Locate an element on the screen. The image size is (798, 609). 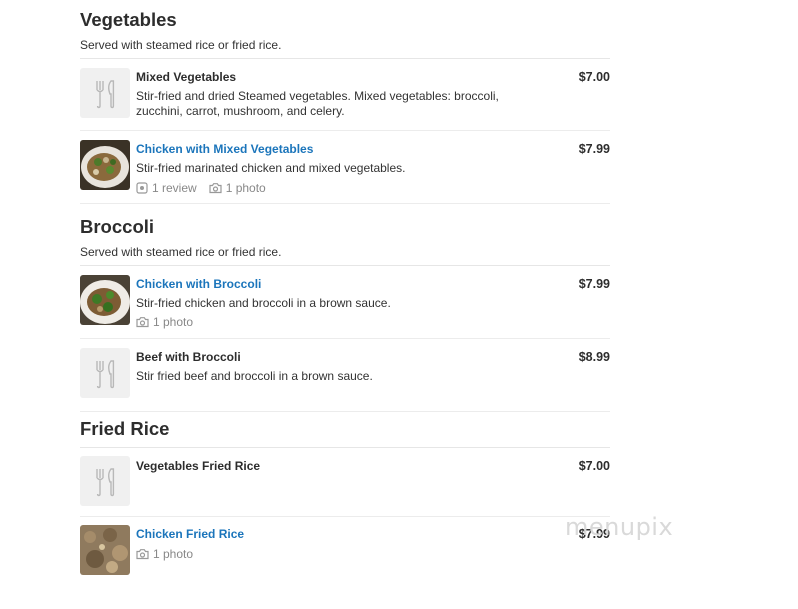
item-name: Vegetables Fried Rice is located at coordinates (198, 466).